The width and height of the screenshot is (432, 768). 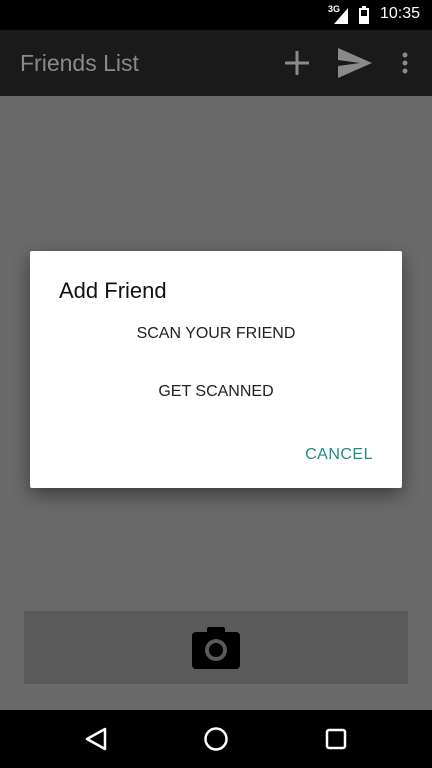 I want to click on signal-icon, so click(x=341, y=16).